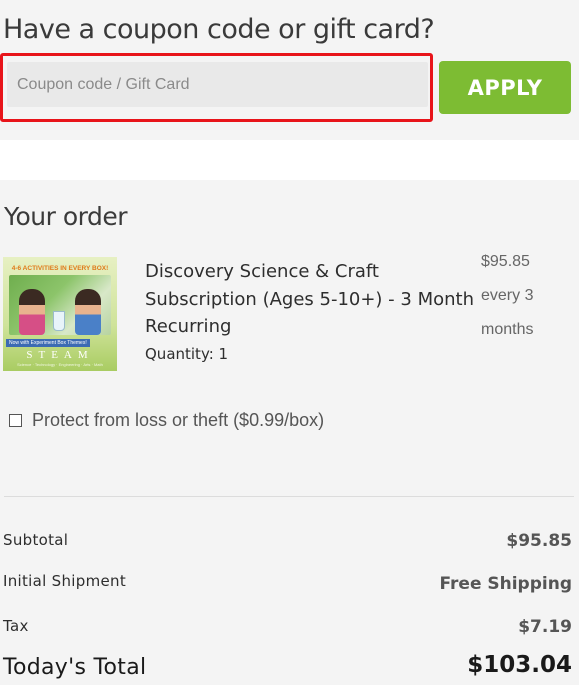  I want to click on divider, so click(289, 496).